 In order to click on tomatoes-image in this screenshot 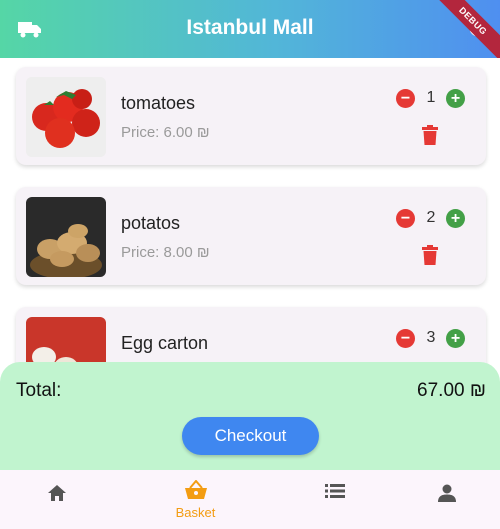, I will do `click(66, 117)`.